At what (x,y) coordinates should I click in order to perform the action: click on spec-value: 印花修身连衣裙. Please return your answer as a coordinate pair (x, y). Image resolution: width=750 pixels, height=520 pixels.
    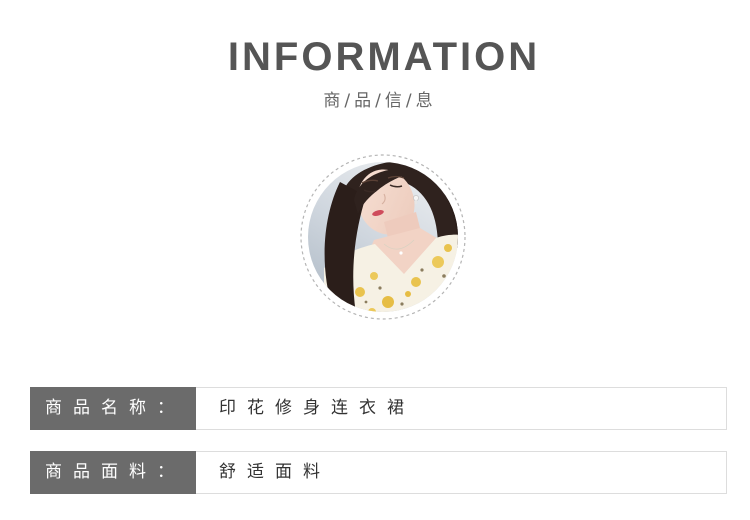
    Looking at the image, I should click on (461, 408).